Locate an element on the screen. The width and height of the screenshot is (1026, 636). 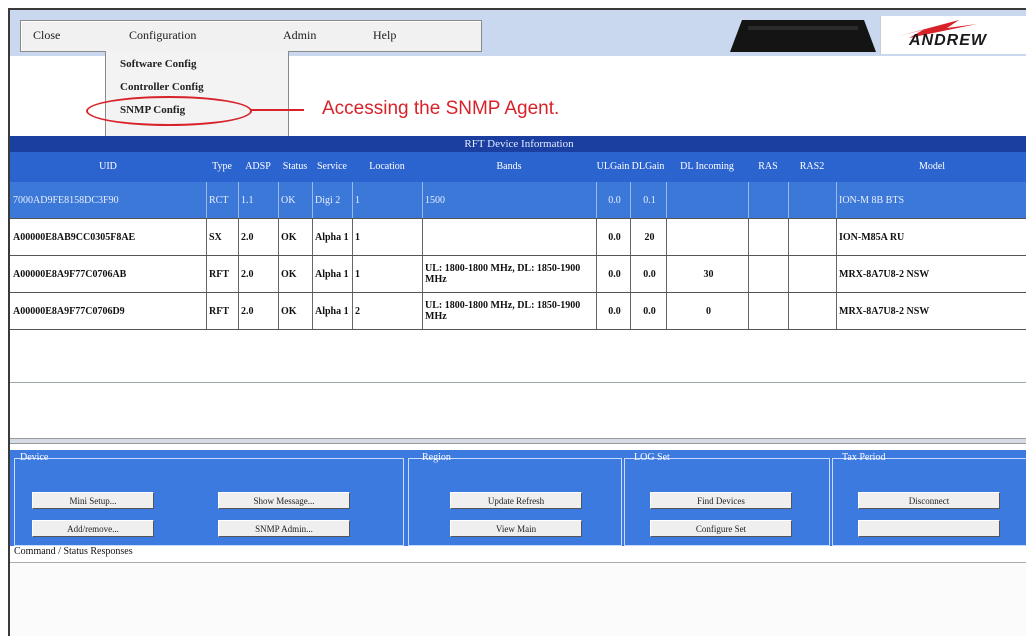
cell-dl-incoming is located at coordinates (707, 200).